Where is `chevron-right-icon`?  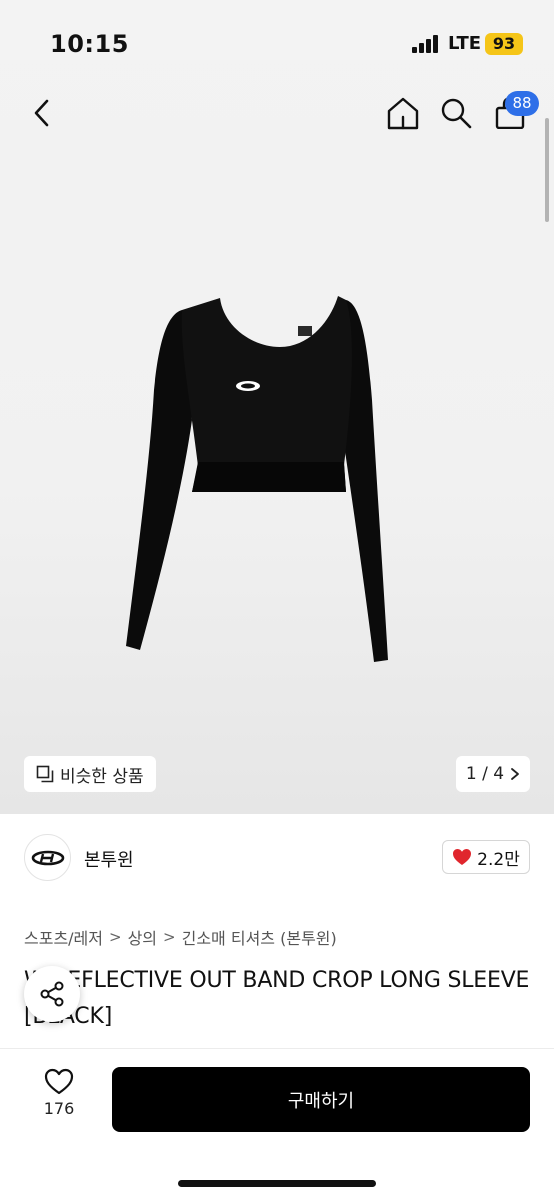 chevron-right-icon is located at coordinates (515, 774).